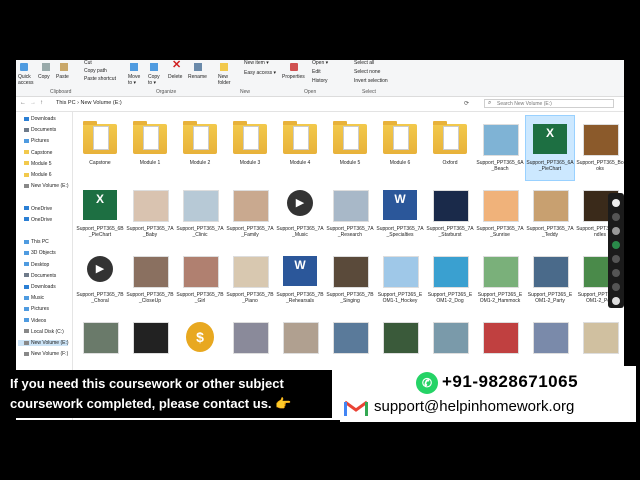 This screenshot has width=640, height=480. I want to click on file-item: ▶ Support_PPT365_7A_Music, so click(300, 214).